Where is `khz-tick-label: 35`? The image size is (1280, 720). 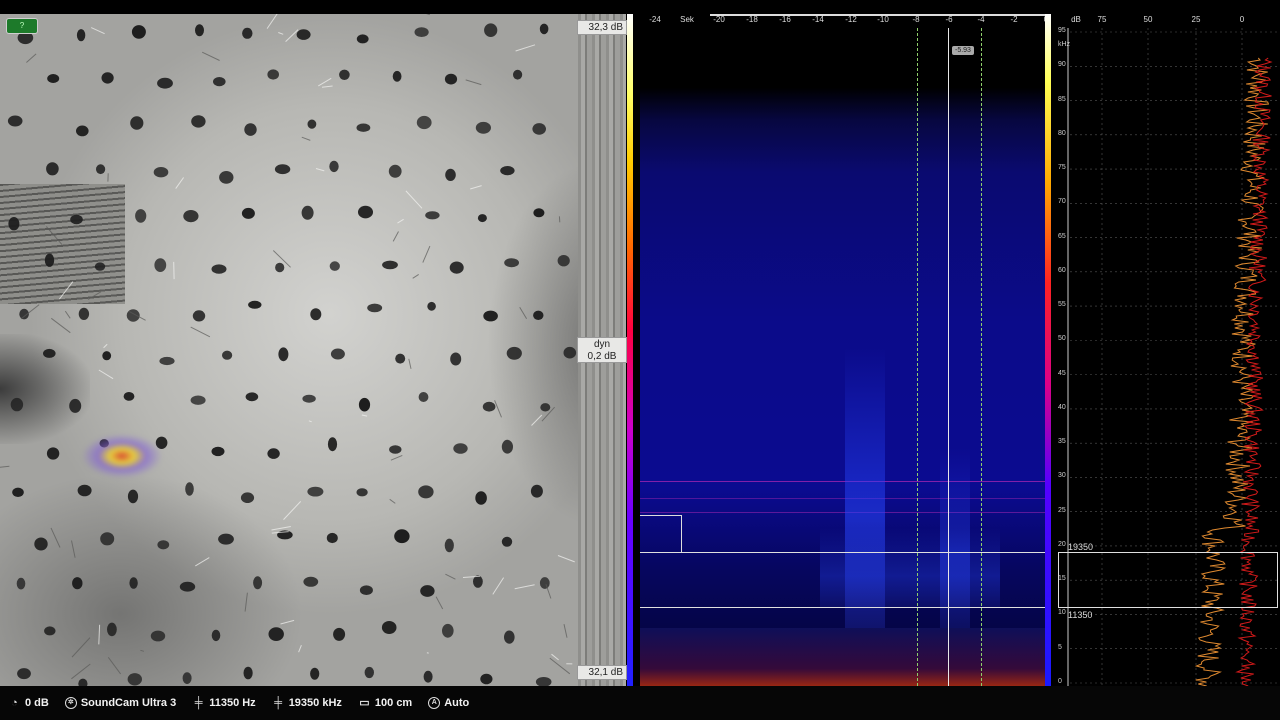
khz-tick-label: 35 is located at coordinates (1062, 442).